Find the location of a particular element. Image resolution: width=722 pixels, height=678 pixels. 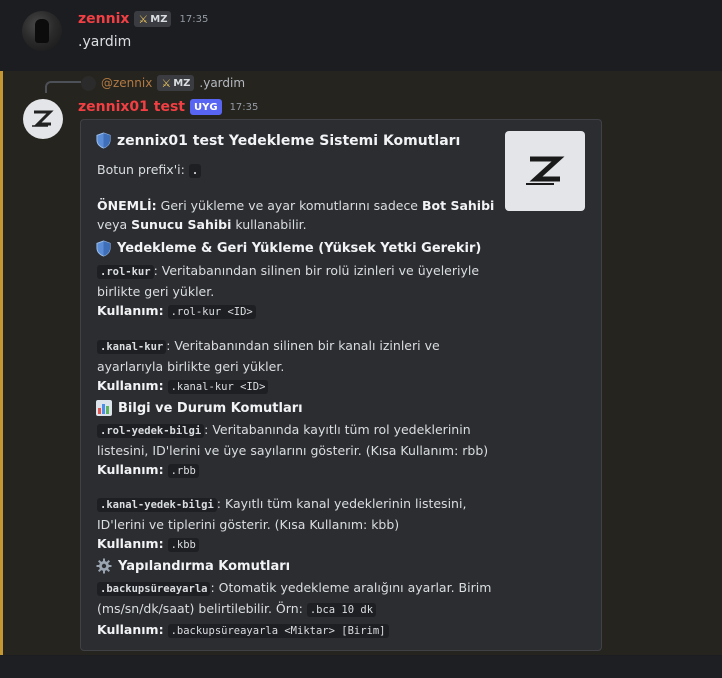

reply-connector is located at coordinates (63, 87).